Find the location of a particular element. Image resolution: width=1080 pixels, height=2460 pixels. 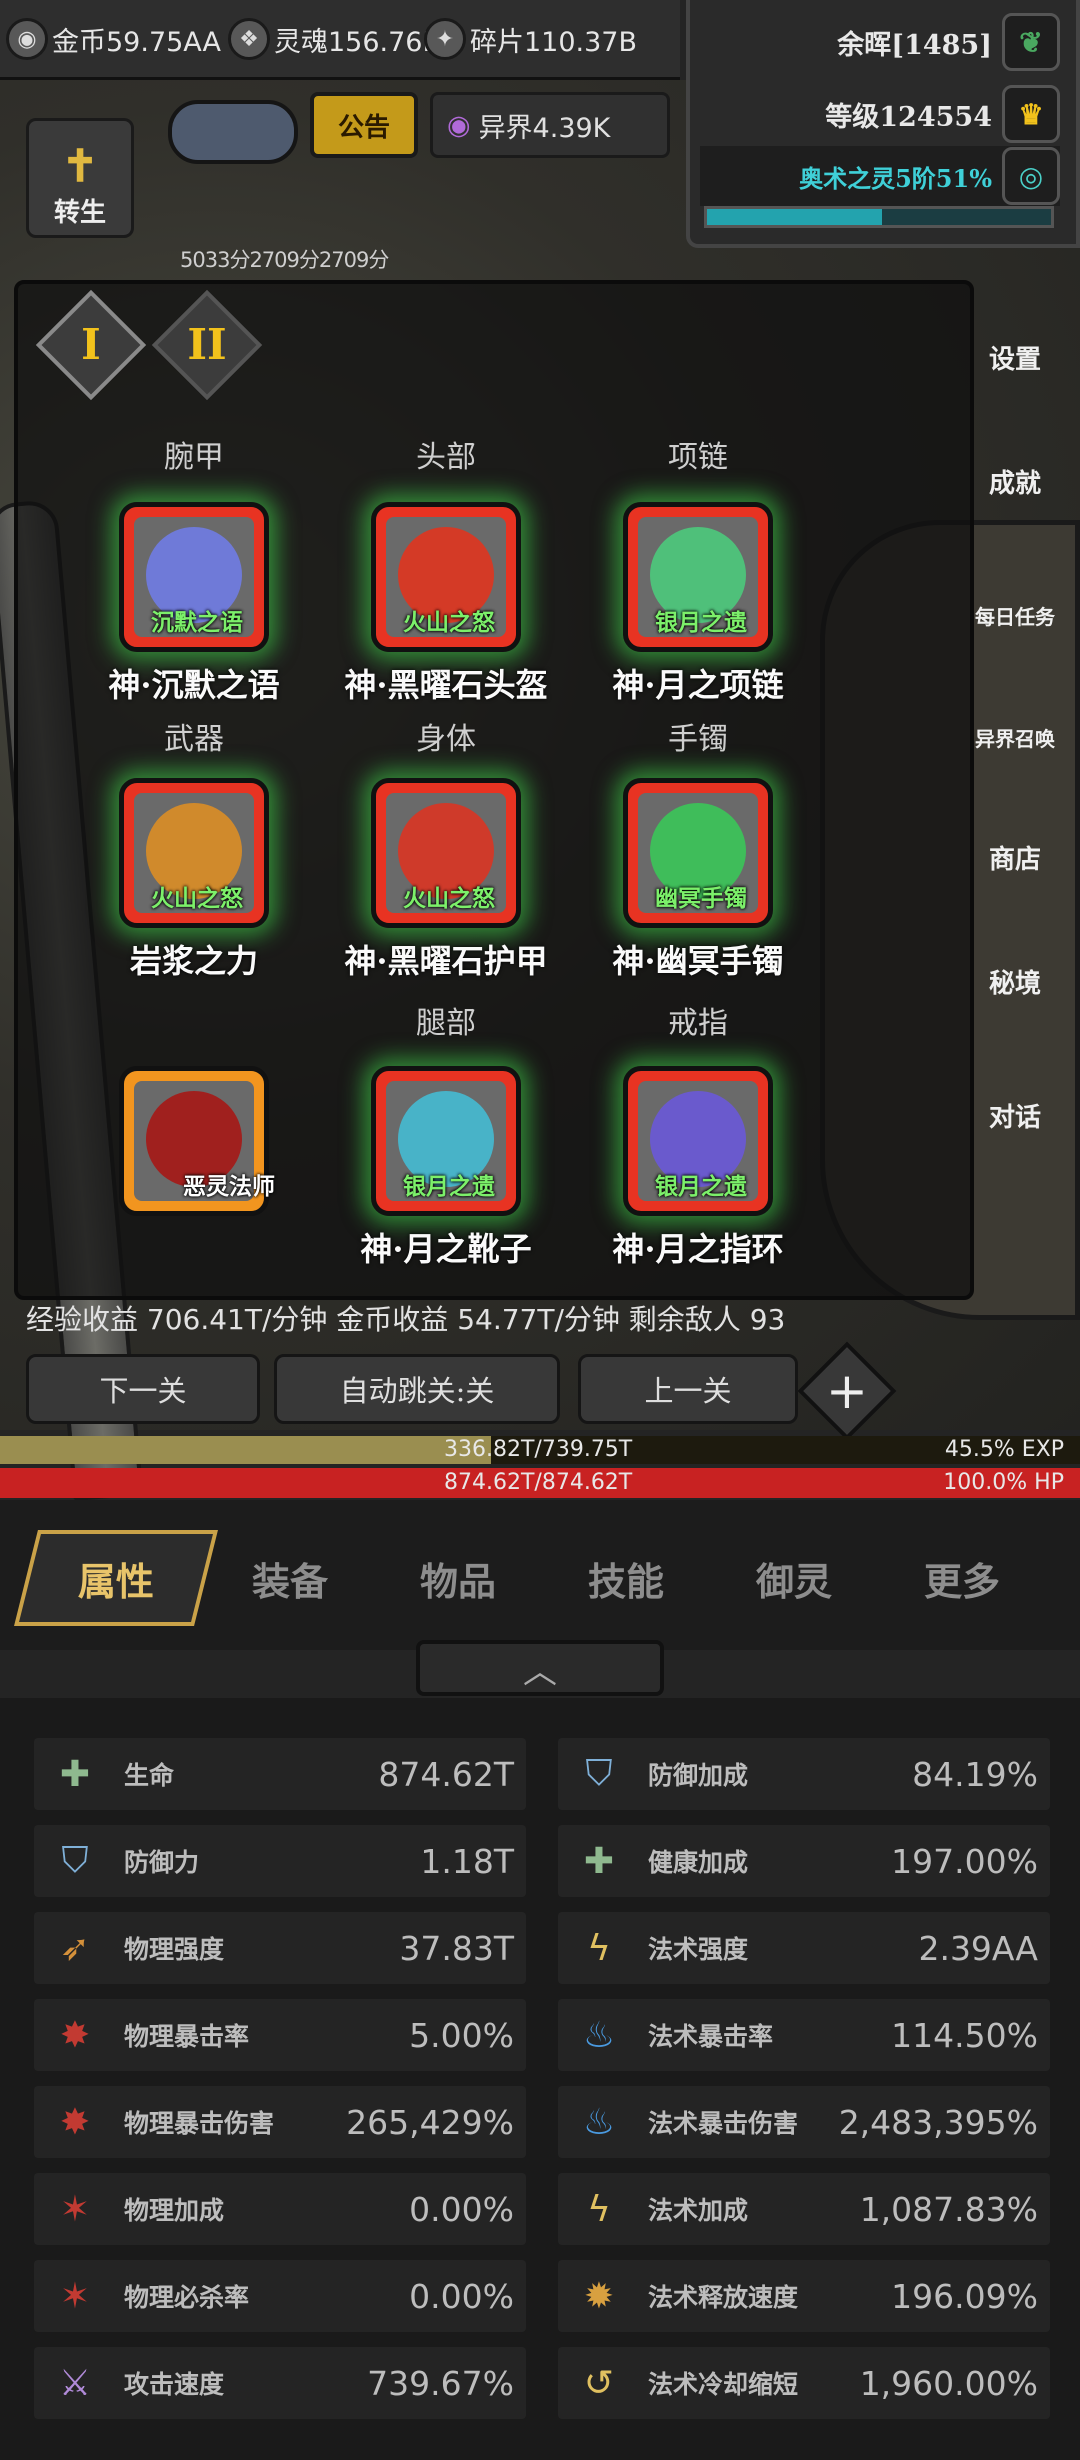

attribute-label: 法术暴击伤害 is located at coordinates (723, 2123).